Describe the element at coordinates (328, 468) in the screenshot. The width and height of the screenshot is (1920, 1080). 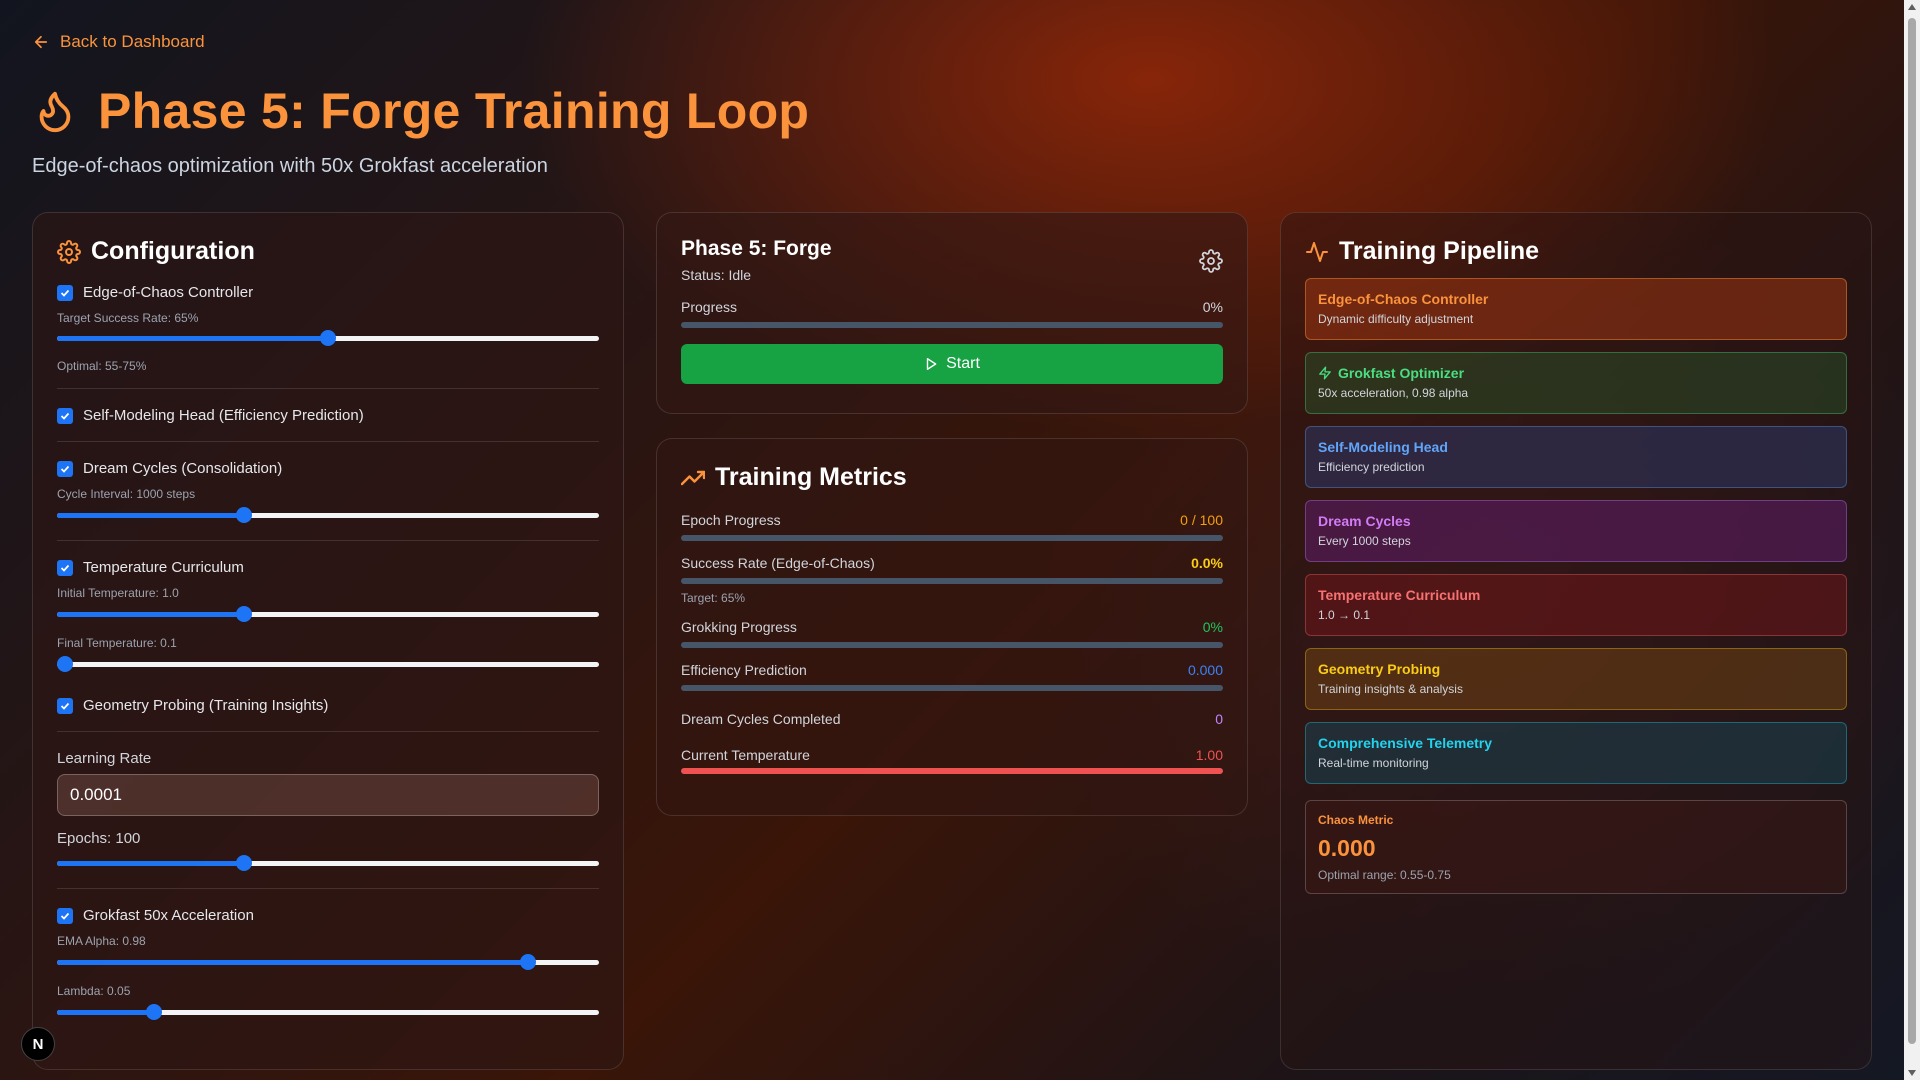
I see `dream-cycles-toggle: Dream Cycles (Consolidation)` at that location.